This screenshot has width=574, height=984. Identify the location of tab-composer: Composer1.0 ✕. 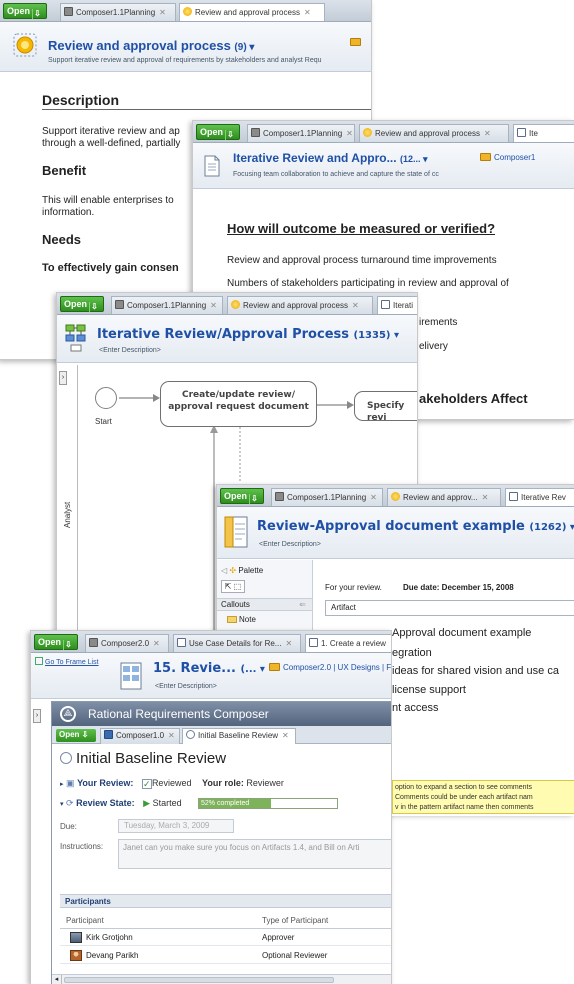
(140, 736).